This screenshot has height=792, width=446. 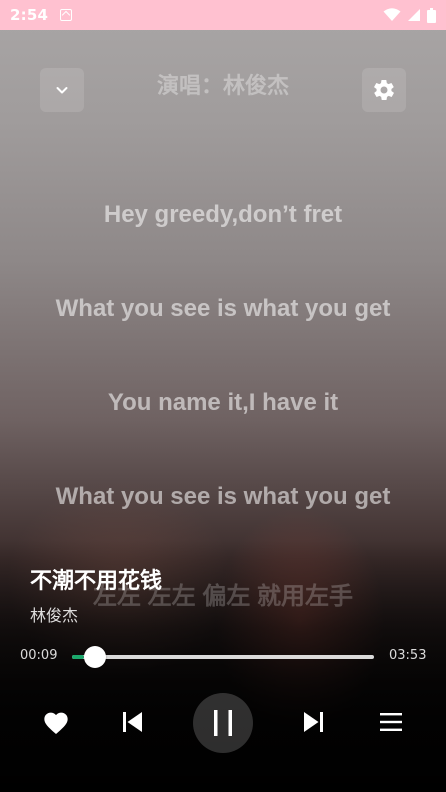 I want to click on skip-previous-icon, so click(x=132, y=722).